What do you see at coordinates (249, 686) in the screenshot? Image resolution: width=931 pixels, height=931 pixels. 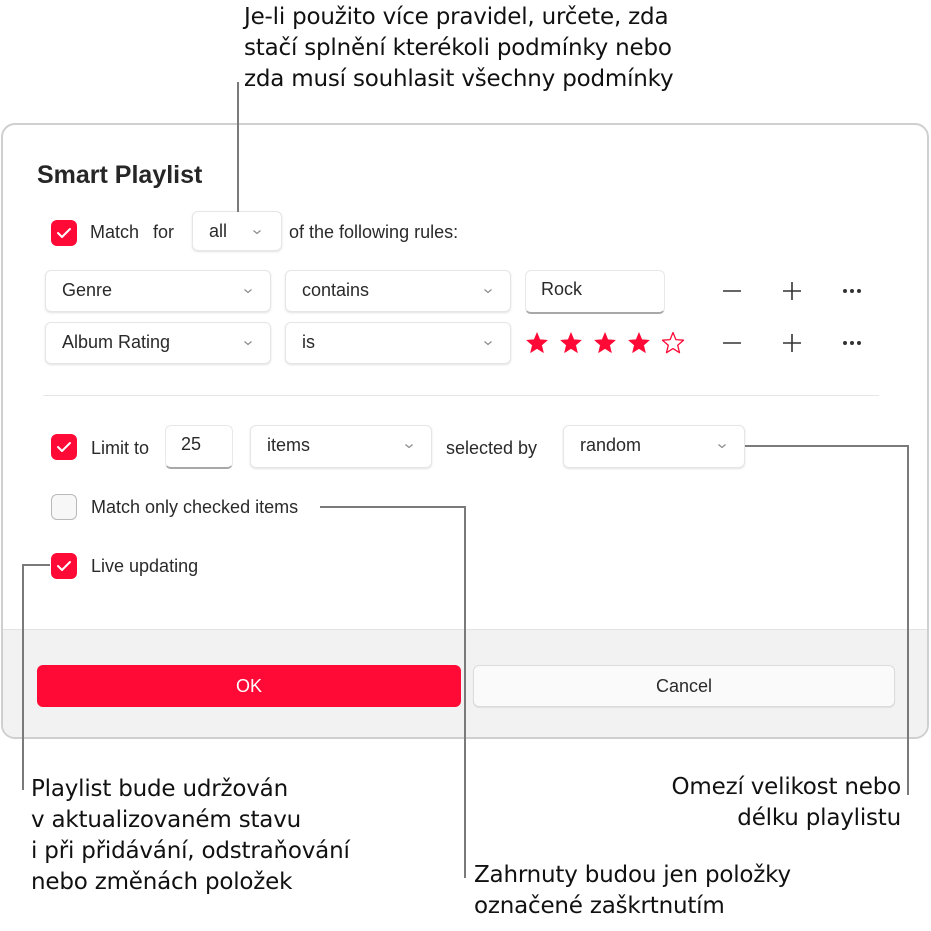 I see `ok-button: OK` at bounding box center [249, 686].